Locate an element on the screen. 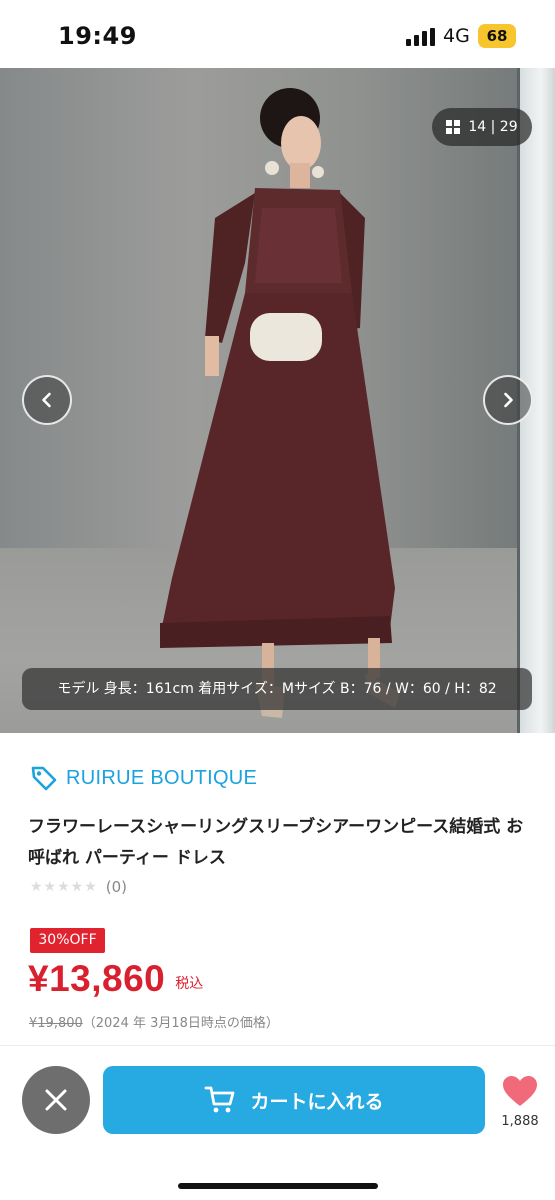 This screenshot has height=1200, width=555. grid-icon is located at coordinates (453, 127).